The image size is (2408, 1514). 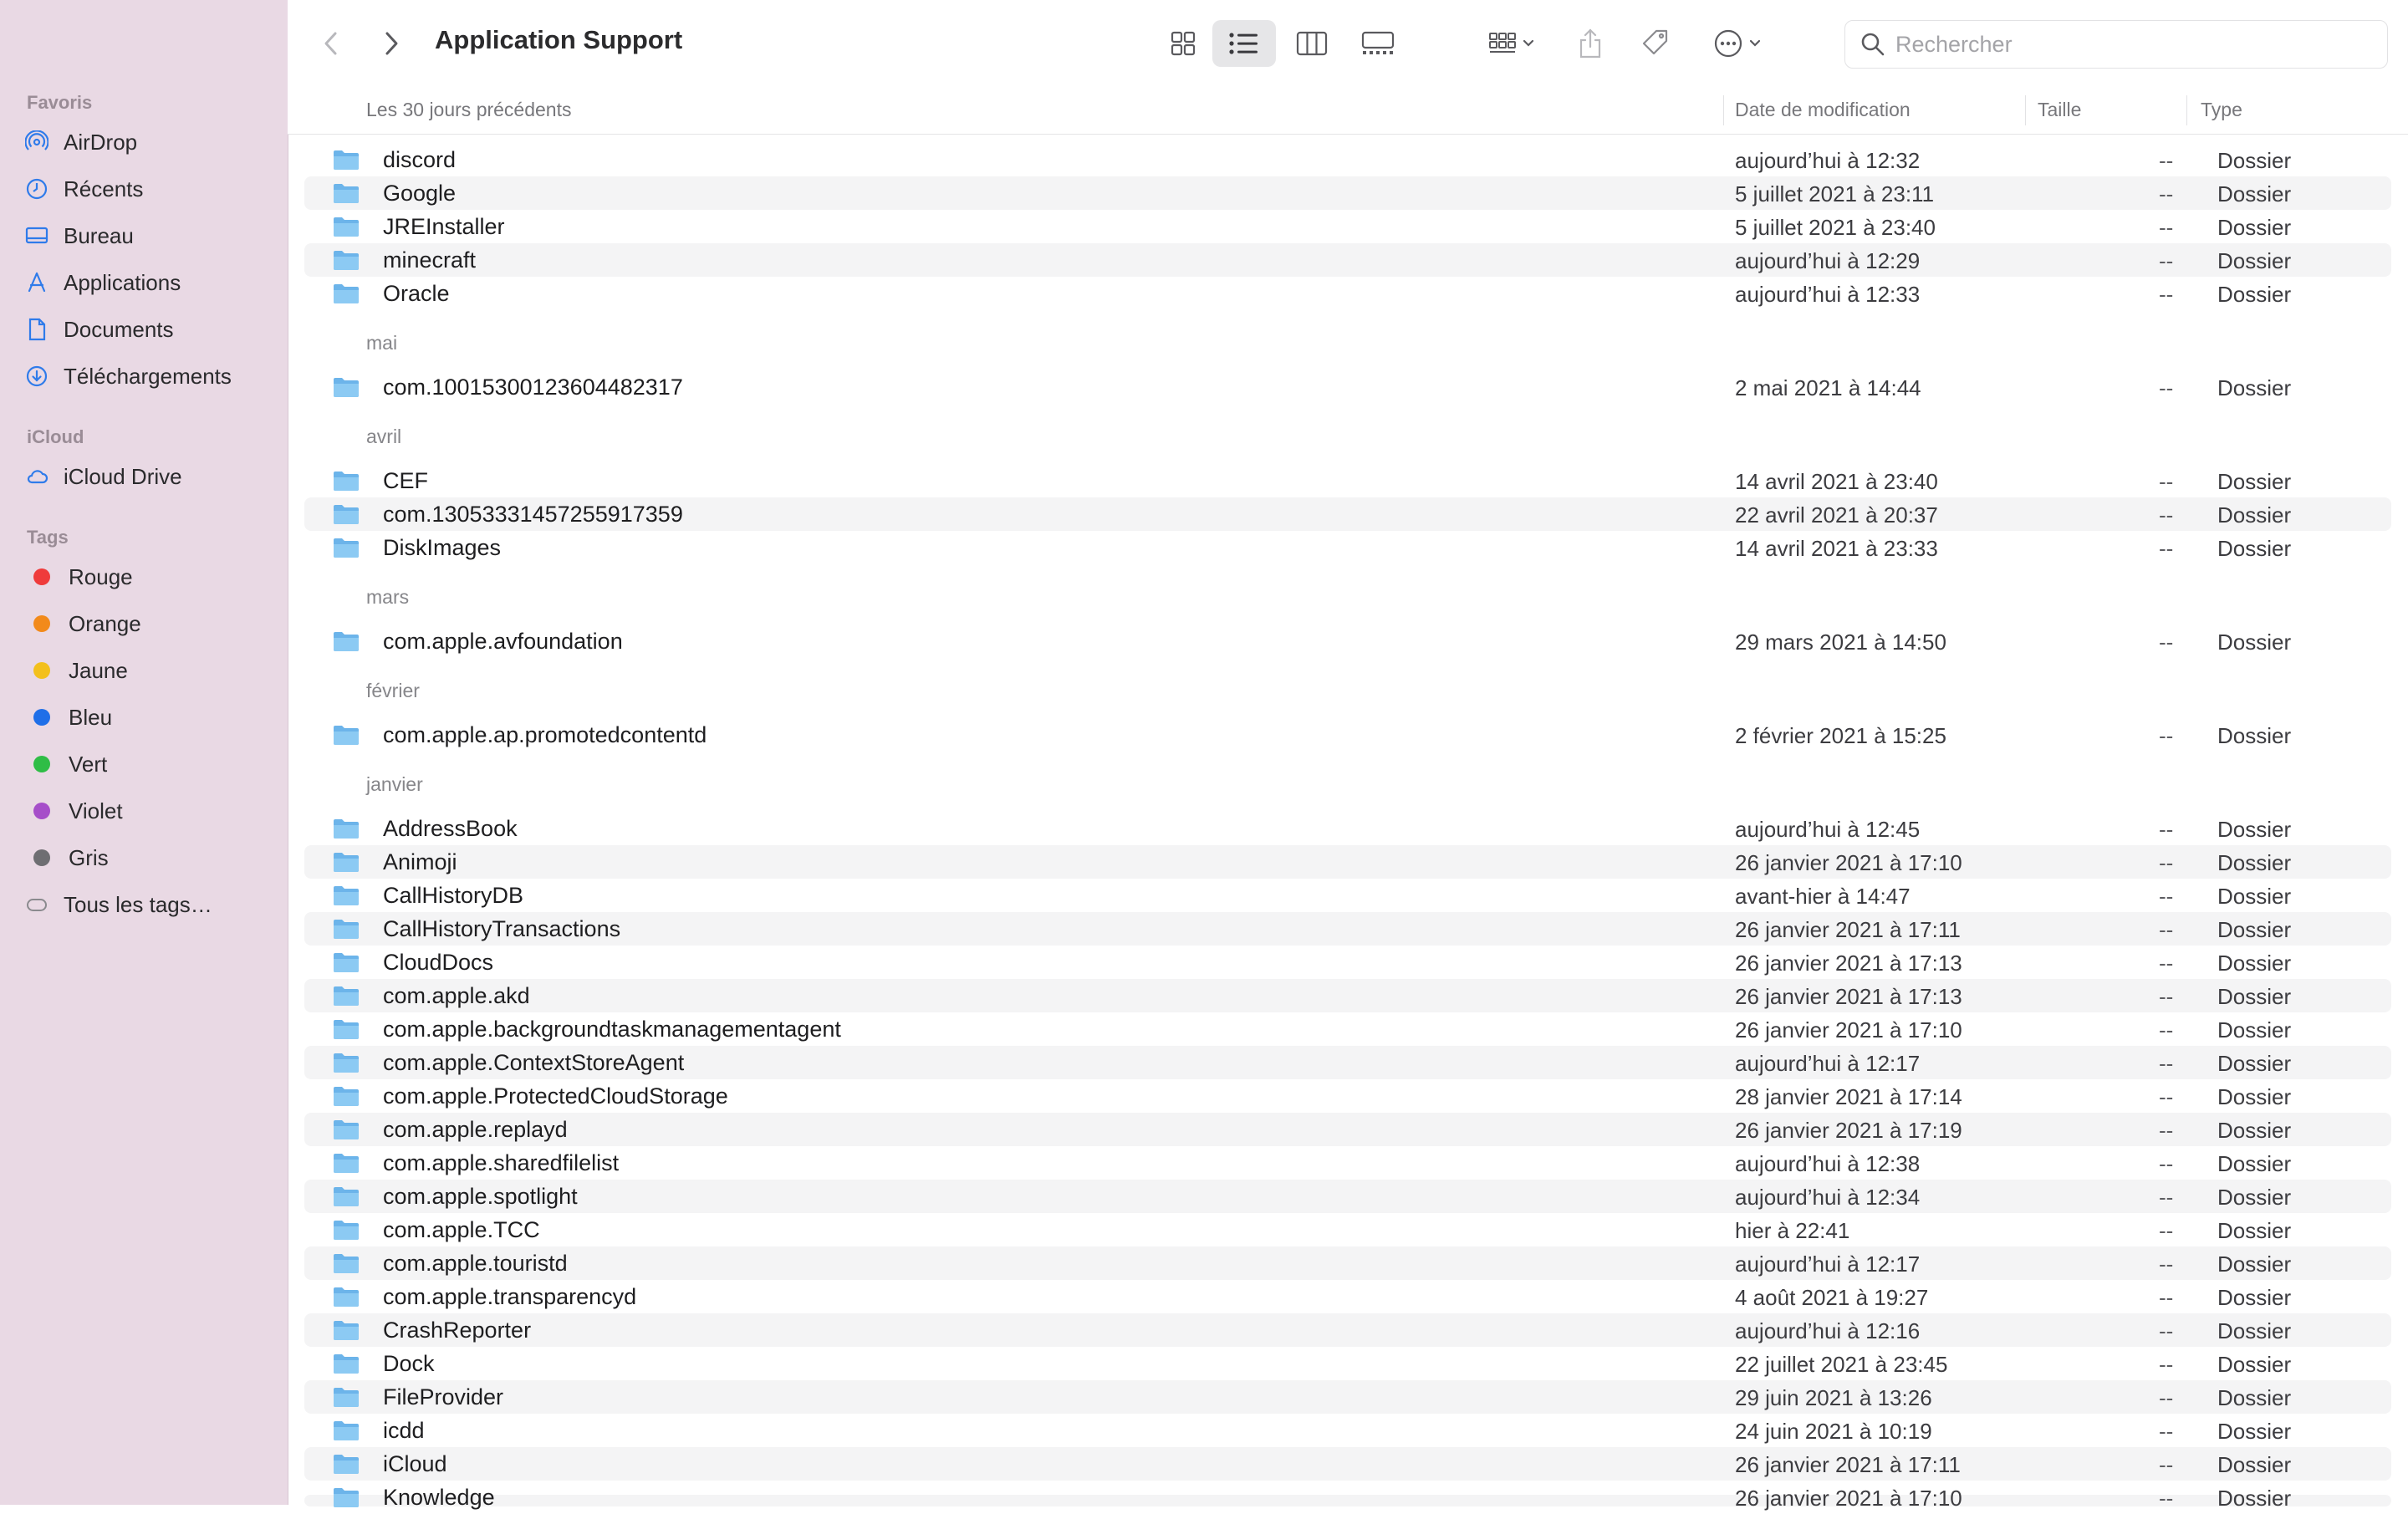 I want to click on modified-date: 29 juin 2021 à 13:26, so click(x=1834, y=1397).